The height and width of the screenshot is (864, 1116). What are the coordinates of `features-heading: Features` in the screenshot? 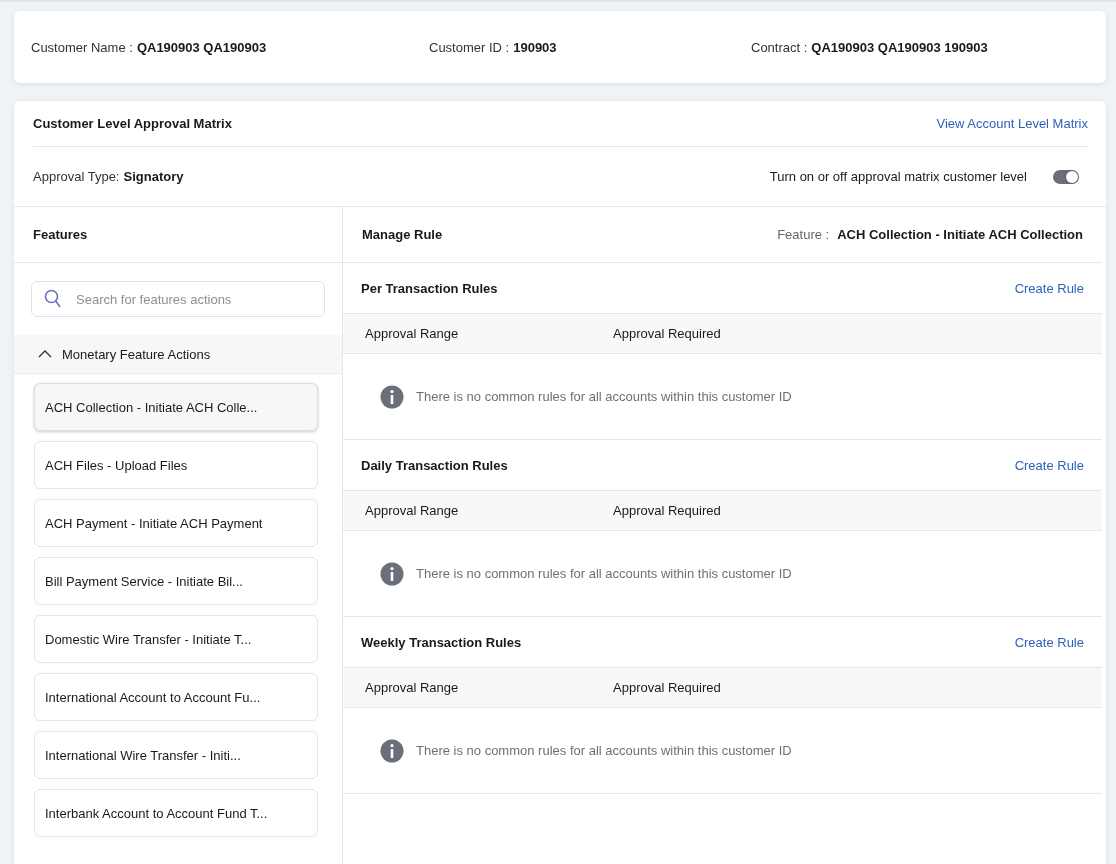 It's located at (60, 234).